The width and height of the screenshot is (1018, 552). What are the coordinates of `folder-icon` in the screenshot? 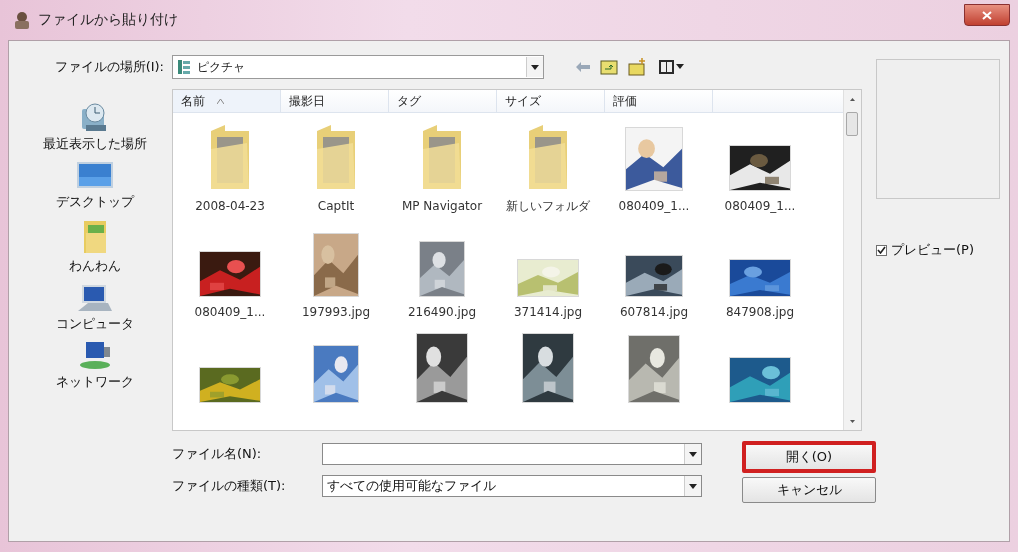 It's located at (94, 237).